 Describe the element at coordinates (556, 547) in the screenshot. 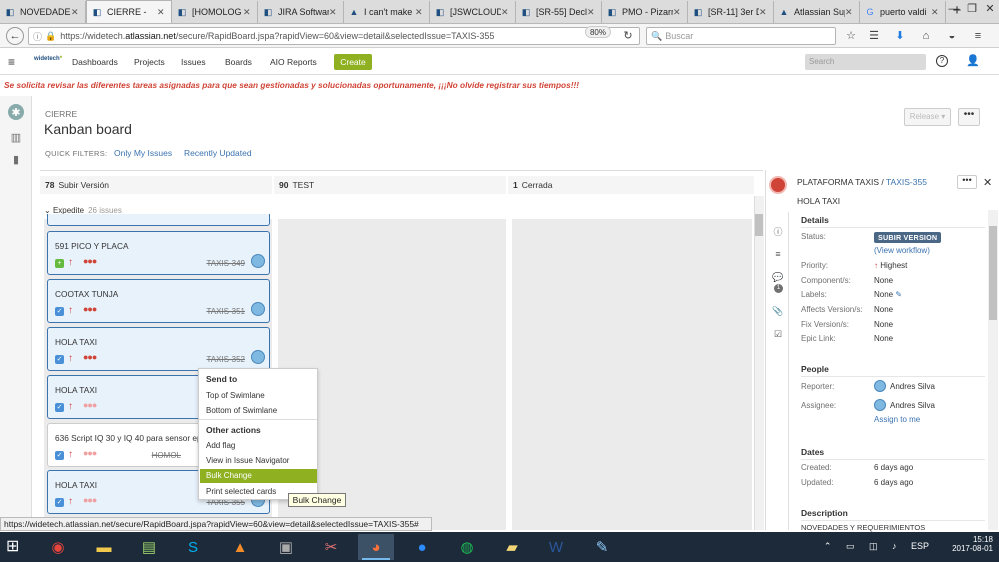

I see `word-icon: W` at that location.